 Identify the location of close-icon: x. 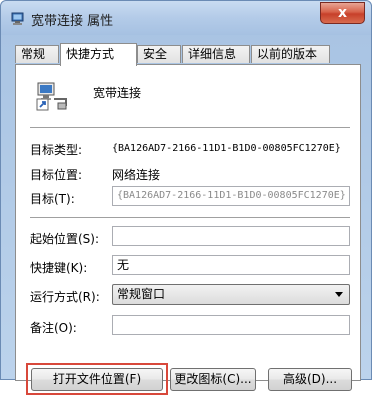
(342, 13).